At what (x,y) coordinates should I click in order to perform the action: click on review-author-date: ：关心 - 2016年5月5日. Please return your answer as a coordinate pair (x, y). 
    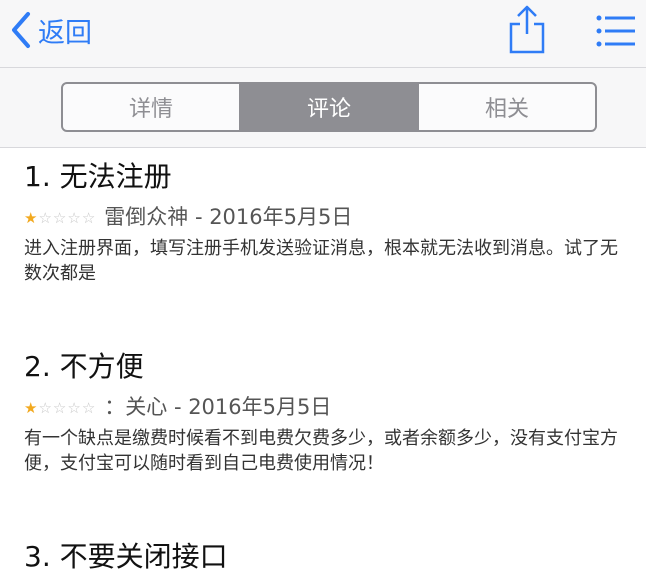
    Looking at the image, I should click on (218, 407).